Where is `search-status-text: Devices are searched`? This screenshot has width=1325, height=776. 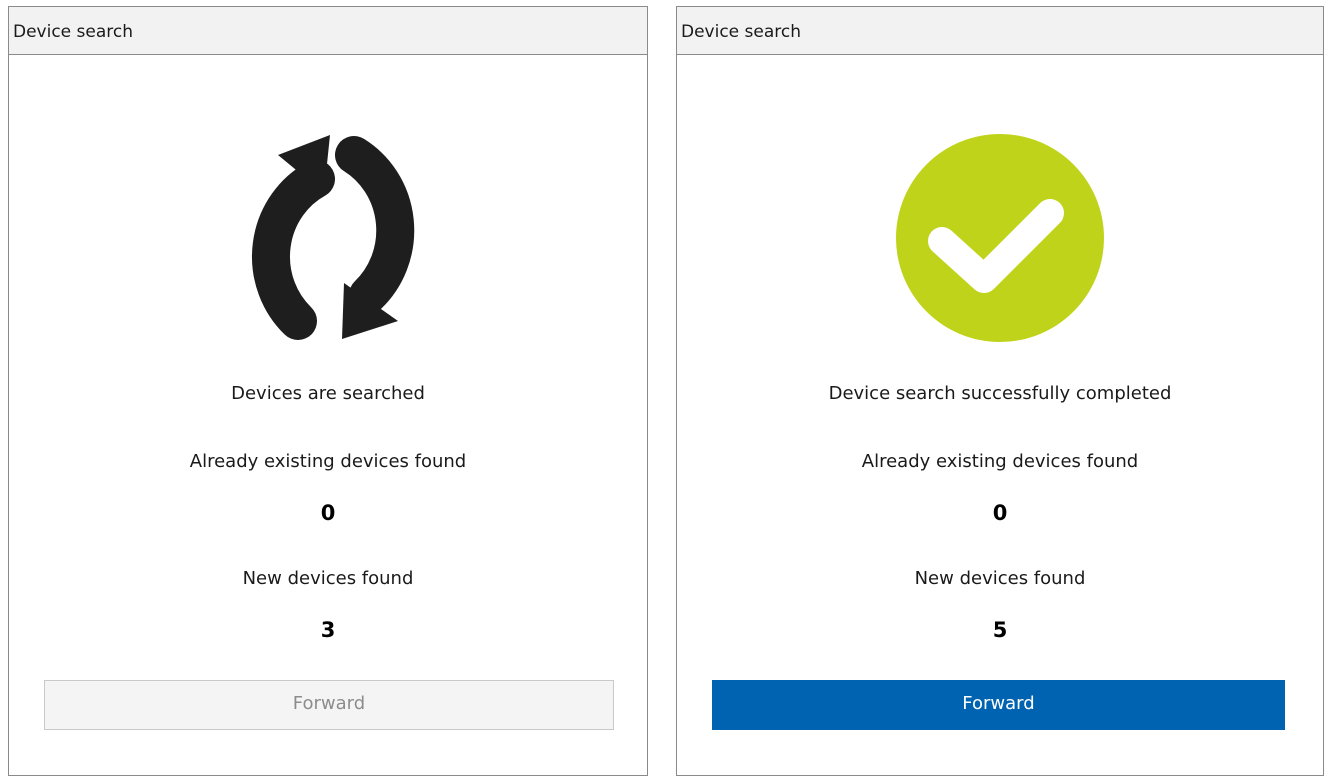
search-status-text: Devices are searched is located at coordinates (328, 393).